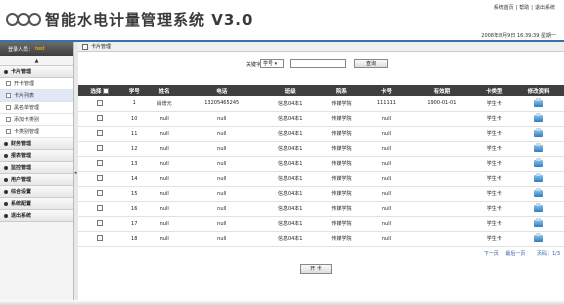  I want to click on submenu-open-card: 开卡管理, so click(36, 84).